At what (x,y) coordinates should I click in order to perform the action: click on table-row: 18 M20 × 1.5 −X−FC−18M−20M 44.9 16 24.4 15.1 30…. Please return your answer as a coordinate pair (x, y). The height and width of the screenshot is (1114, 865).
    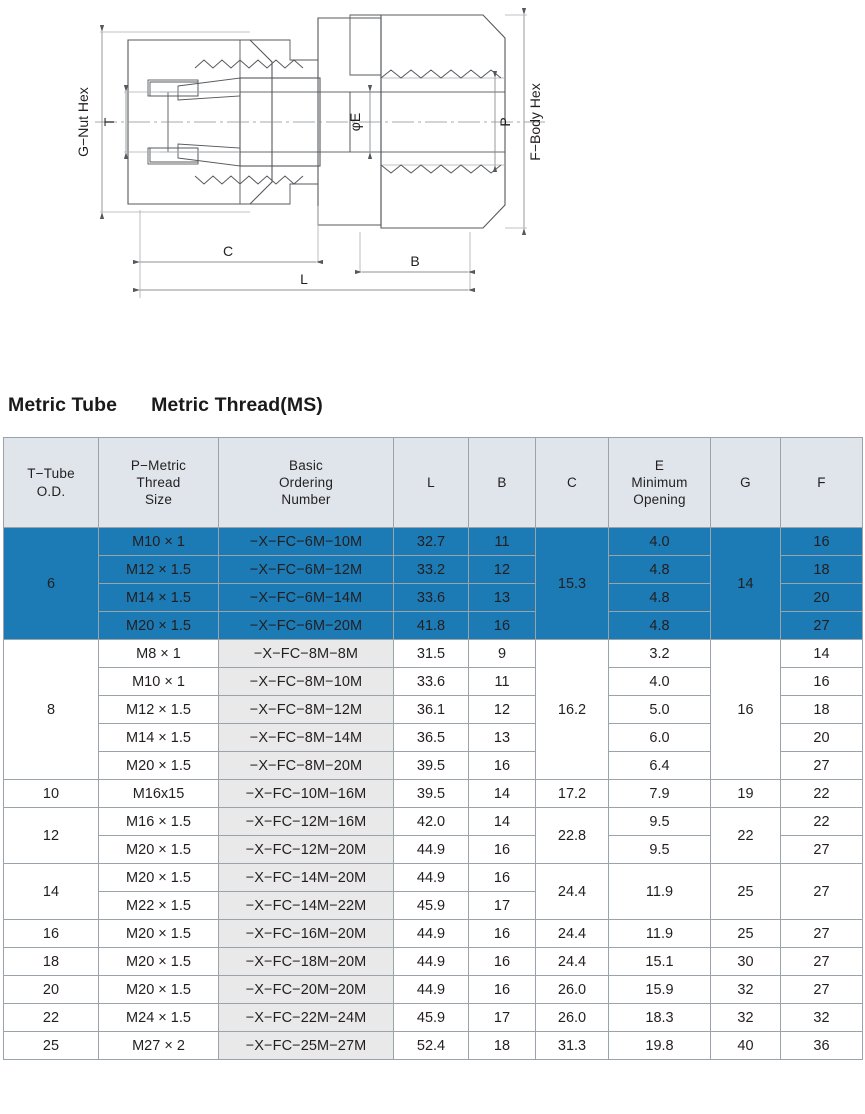
    Looking at the image, I should click on (433, 961).